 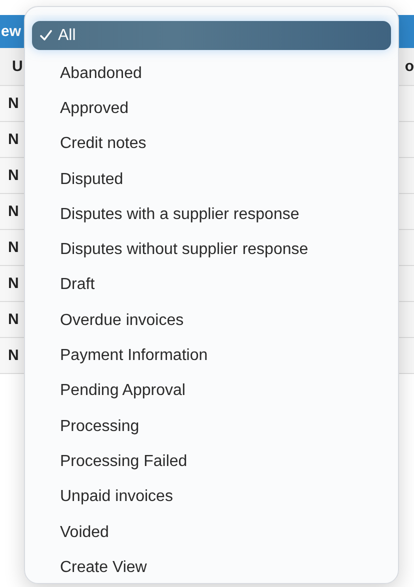 I want to click on menu-item: Voided, so click(x=211, y=532).